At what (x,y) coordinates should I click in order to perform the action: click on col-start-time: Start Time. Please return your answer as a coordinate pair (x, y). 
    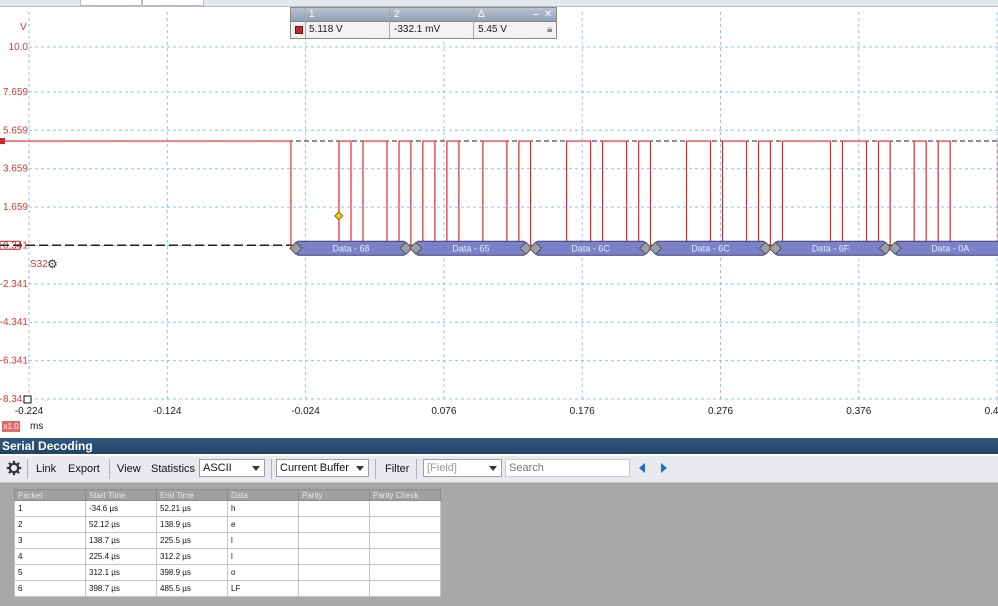
    Looking at the image, I should click on (121, 495).